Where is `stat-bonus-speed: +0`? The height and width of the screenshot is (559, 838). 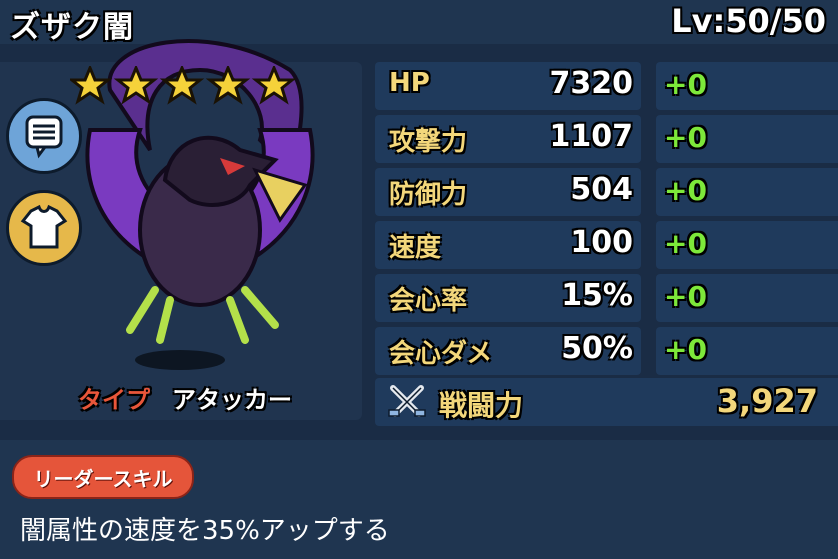 stat-bonus-speed: +0 is located at coordinates (747, 245).